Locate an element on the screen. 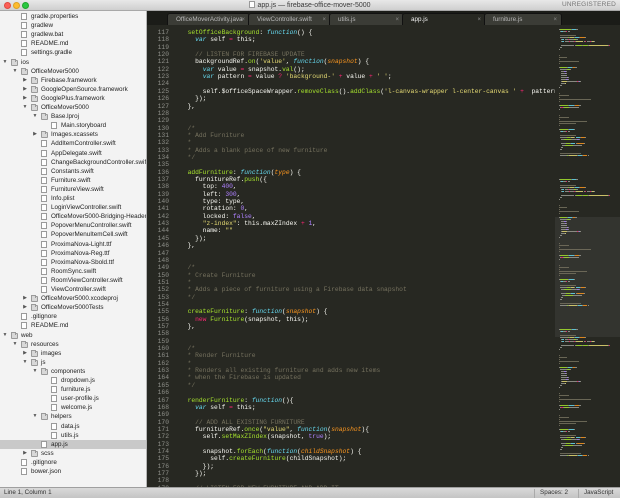  folder-row: ▼ helpers is located at coordinates (73, 416).